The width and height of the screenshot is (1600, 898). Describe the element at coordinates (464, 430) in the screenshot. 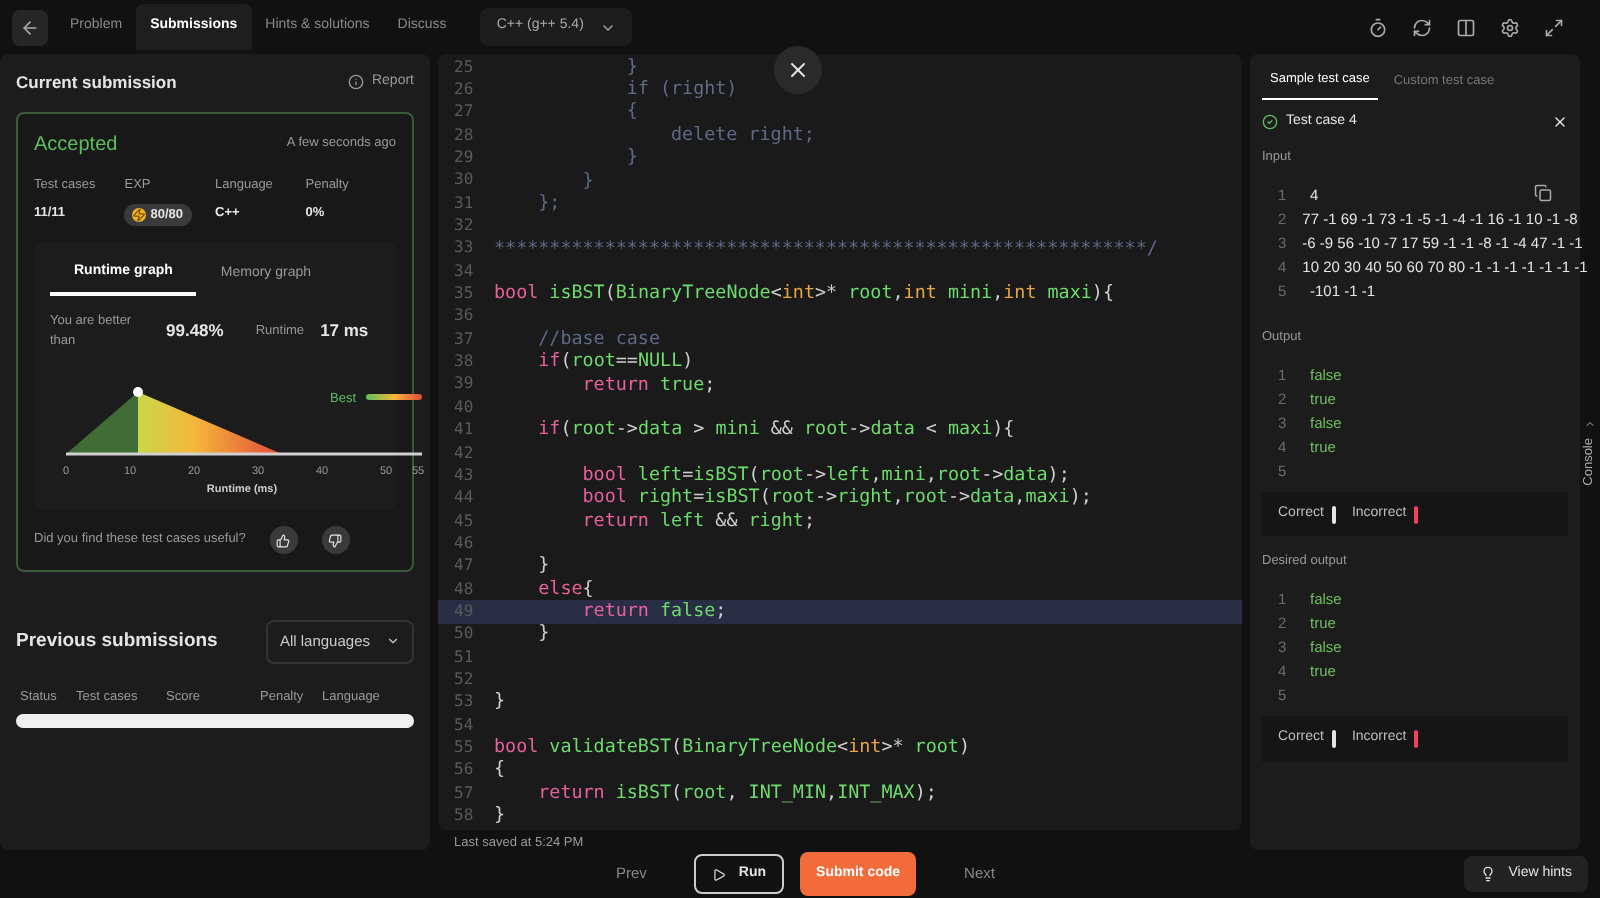

I see `line-number: 41` at that location.